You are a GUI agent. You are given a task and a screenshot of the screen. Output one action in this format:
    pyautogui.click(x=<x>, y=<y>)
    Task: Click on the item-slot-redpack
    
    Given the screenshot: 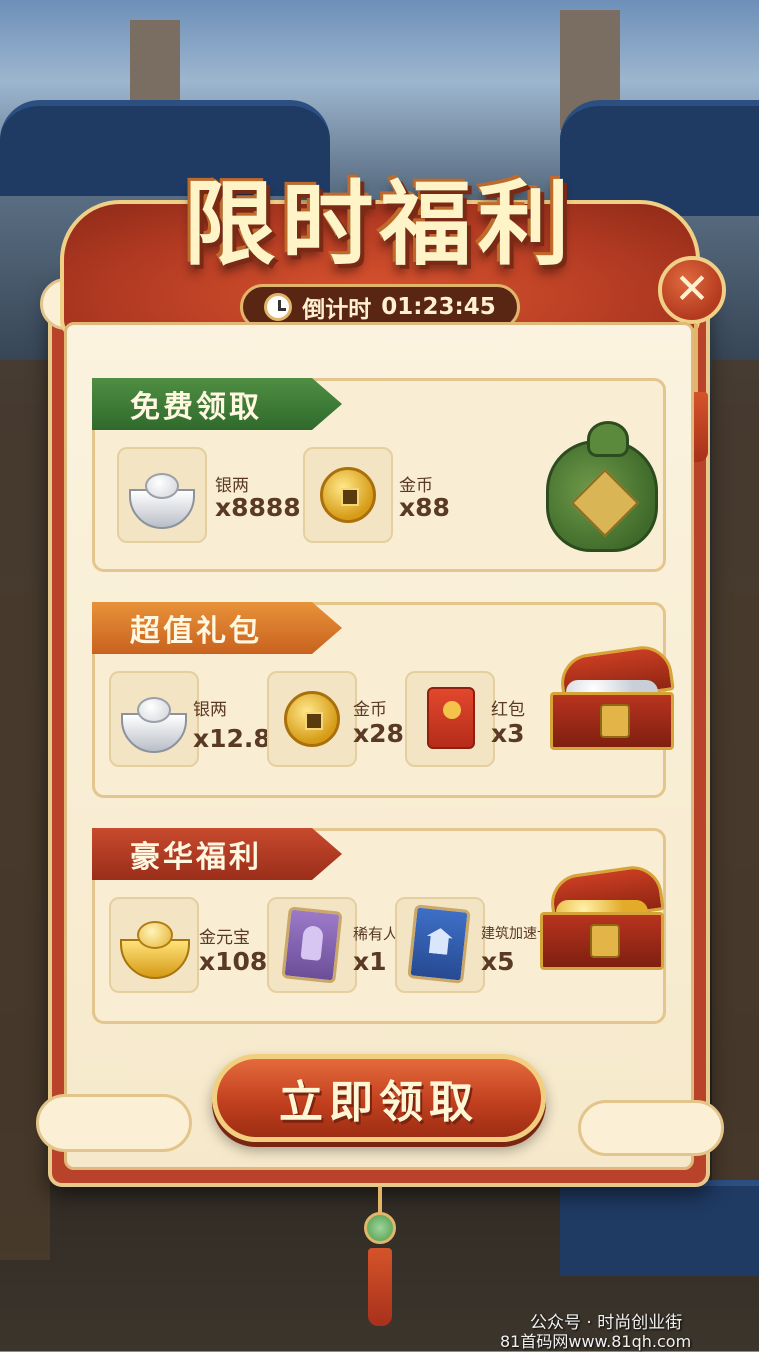 What is the action you would take?
    pyautogui.click(x=450, y=719)
    